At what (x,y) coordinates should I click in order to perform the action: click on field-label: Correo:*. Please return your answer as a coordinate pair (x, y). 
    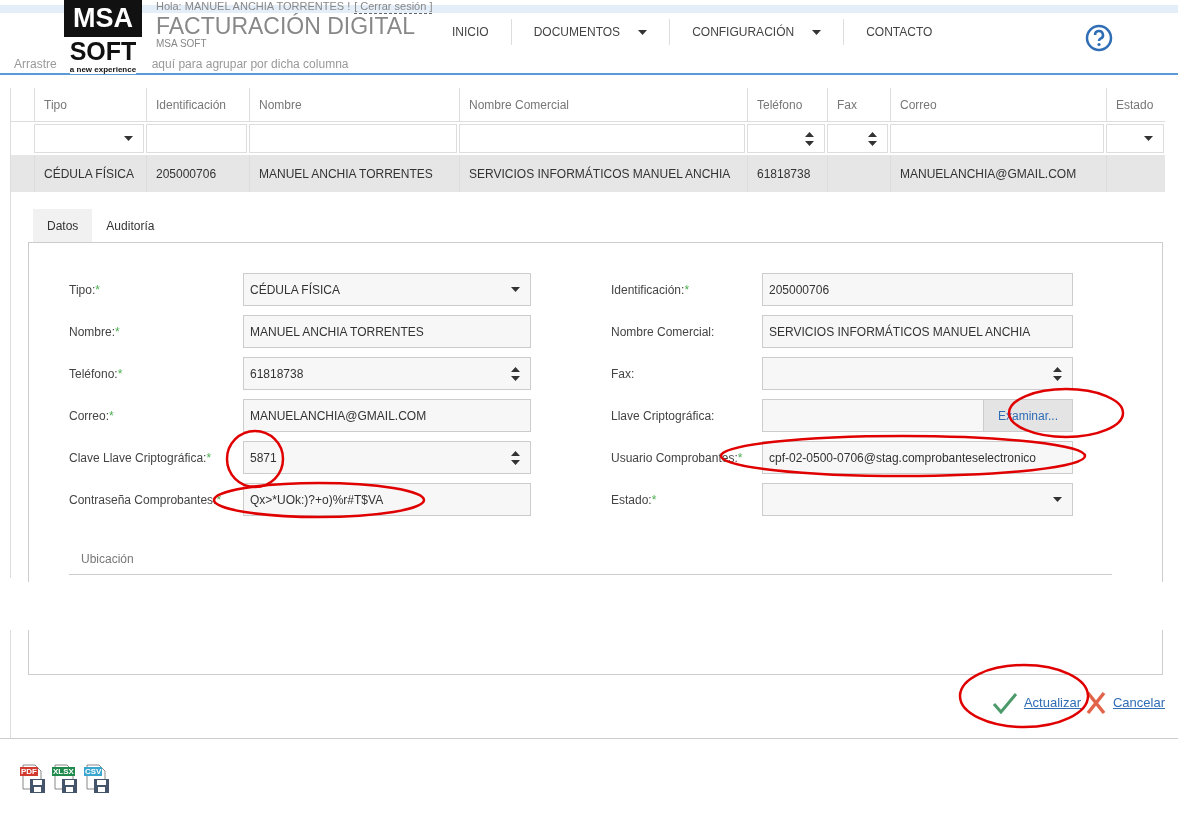
    Looking at the image, I should click on (92, 416).